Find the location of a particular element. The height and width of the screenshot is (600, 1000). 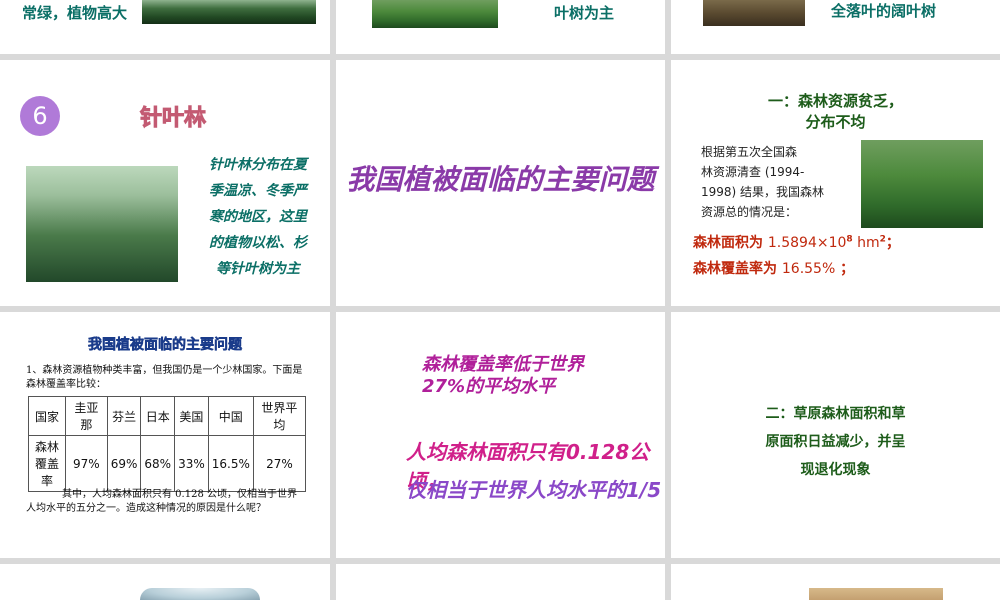

table-cell: 68% is located at coordinates (158, 463).